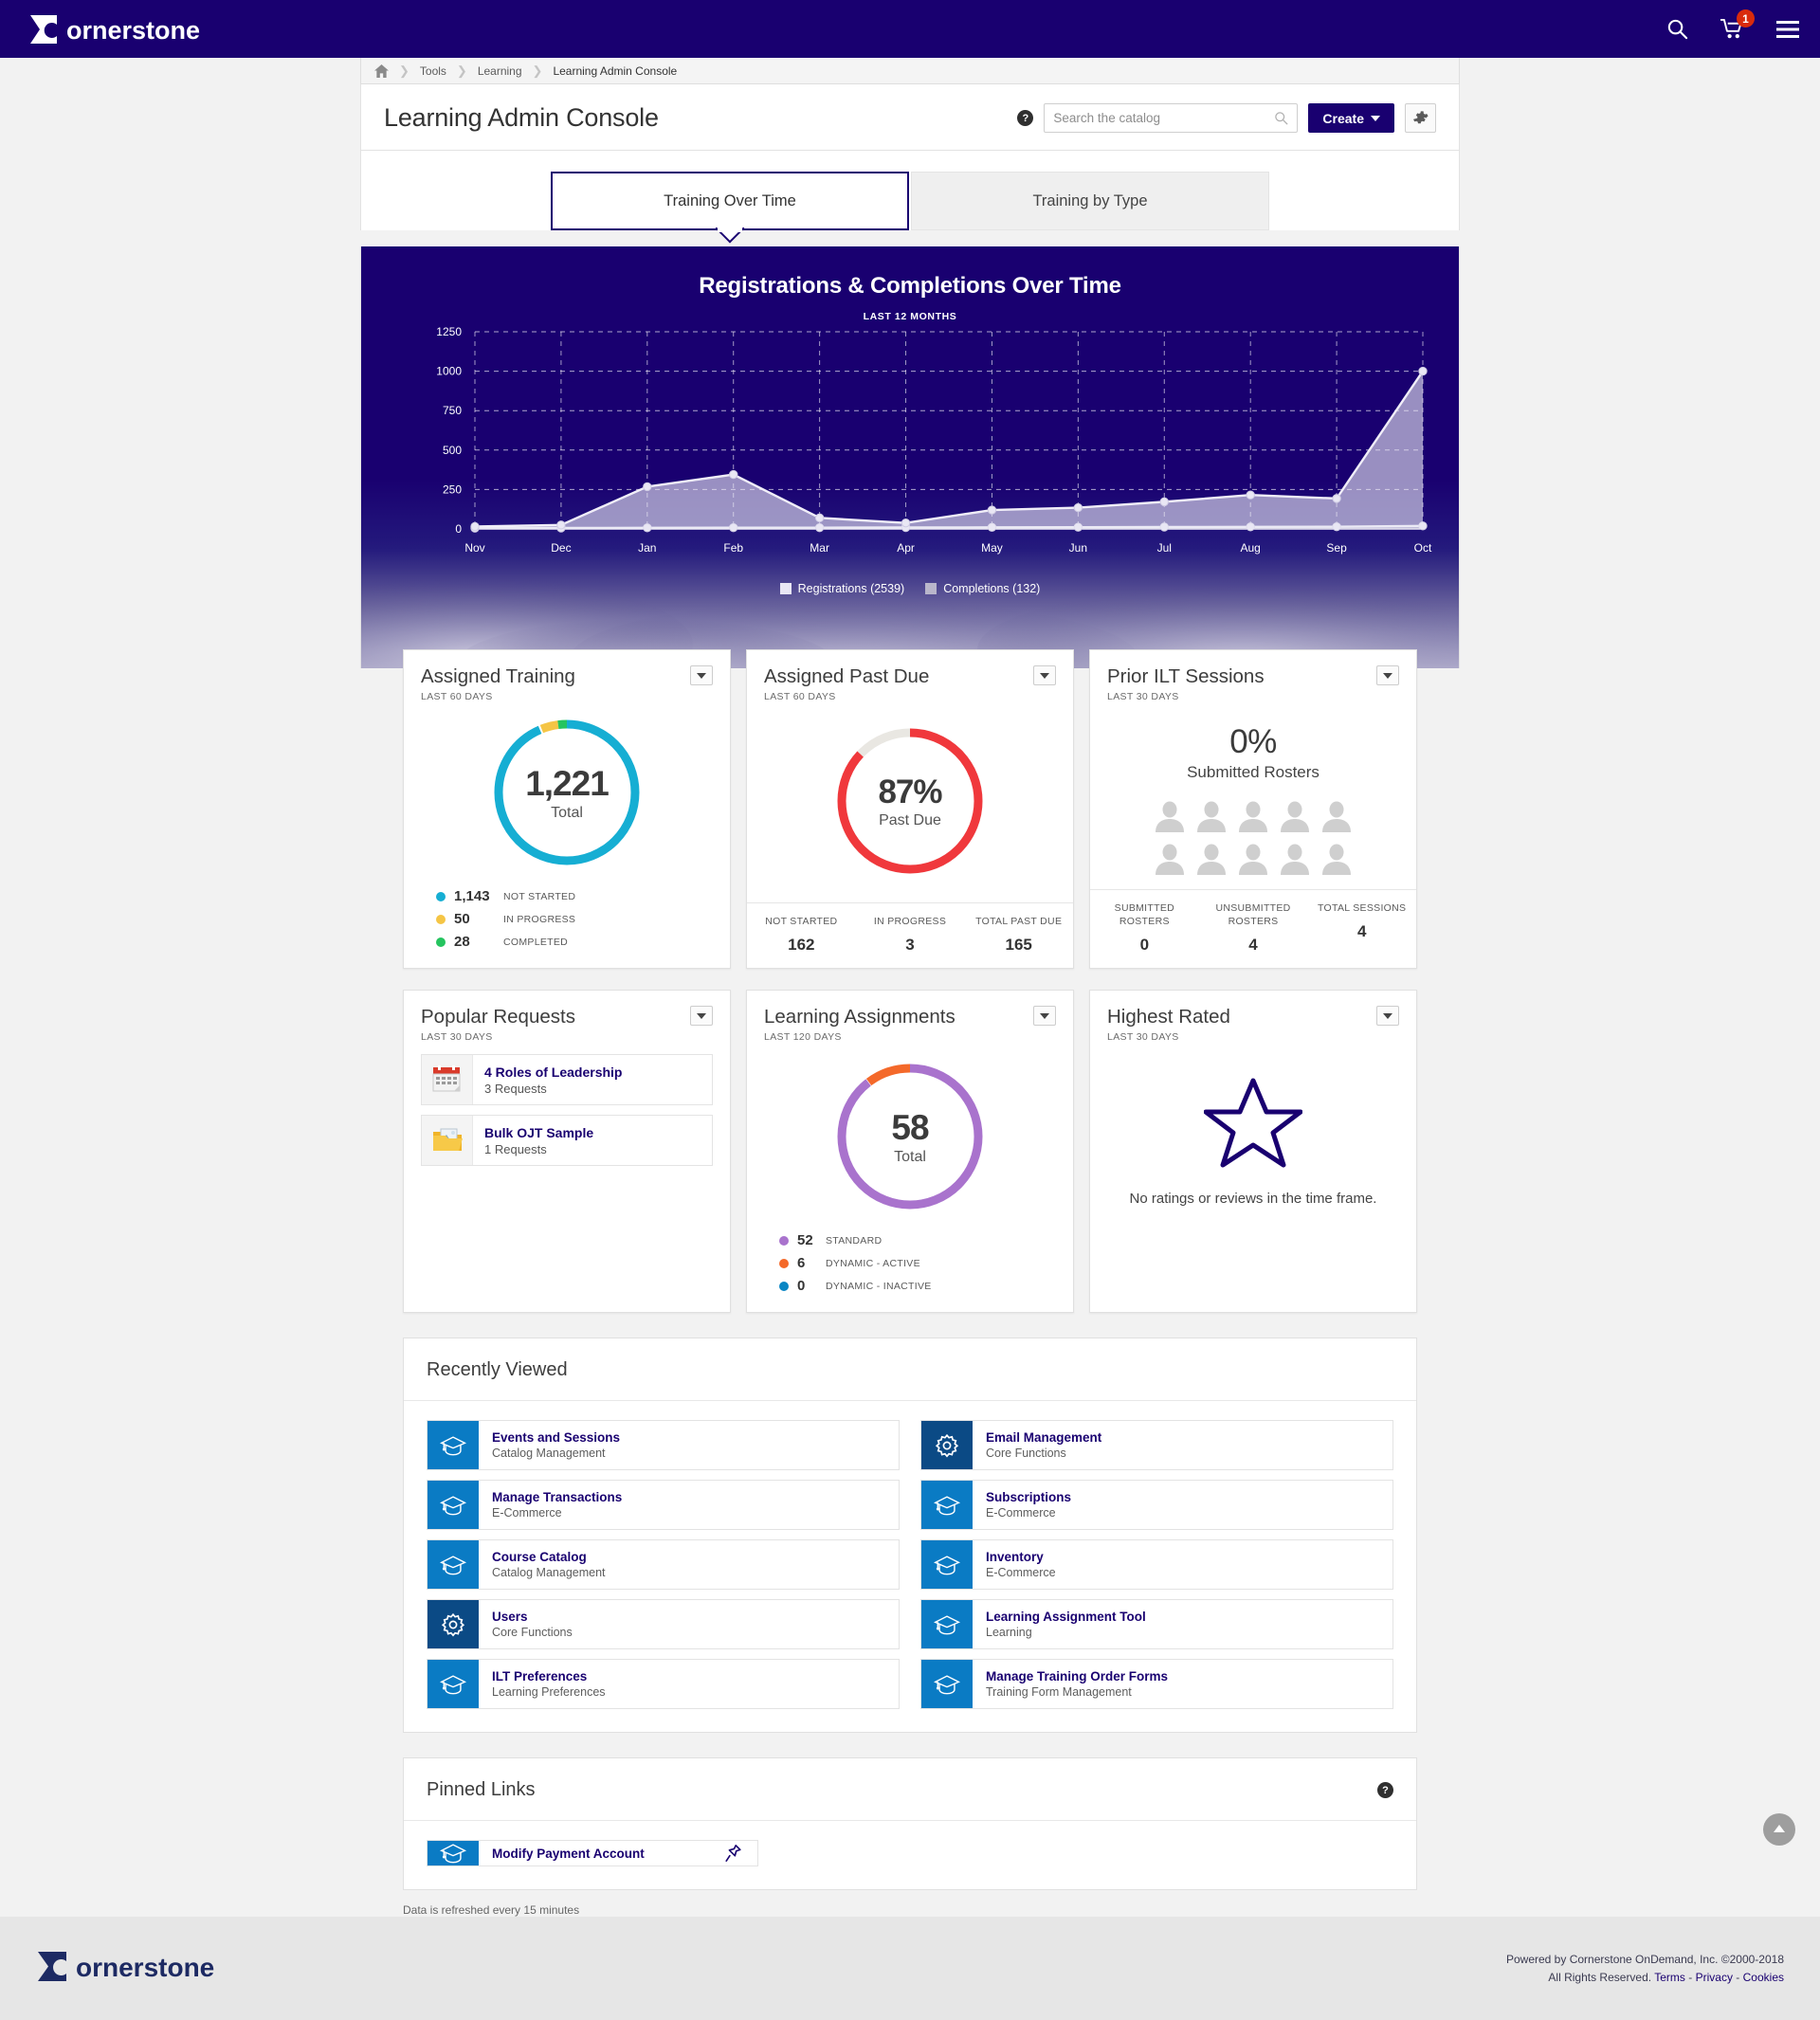  I want to click on recently-viewed-title: Recently Viewed, so click(497, 1370).